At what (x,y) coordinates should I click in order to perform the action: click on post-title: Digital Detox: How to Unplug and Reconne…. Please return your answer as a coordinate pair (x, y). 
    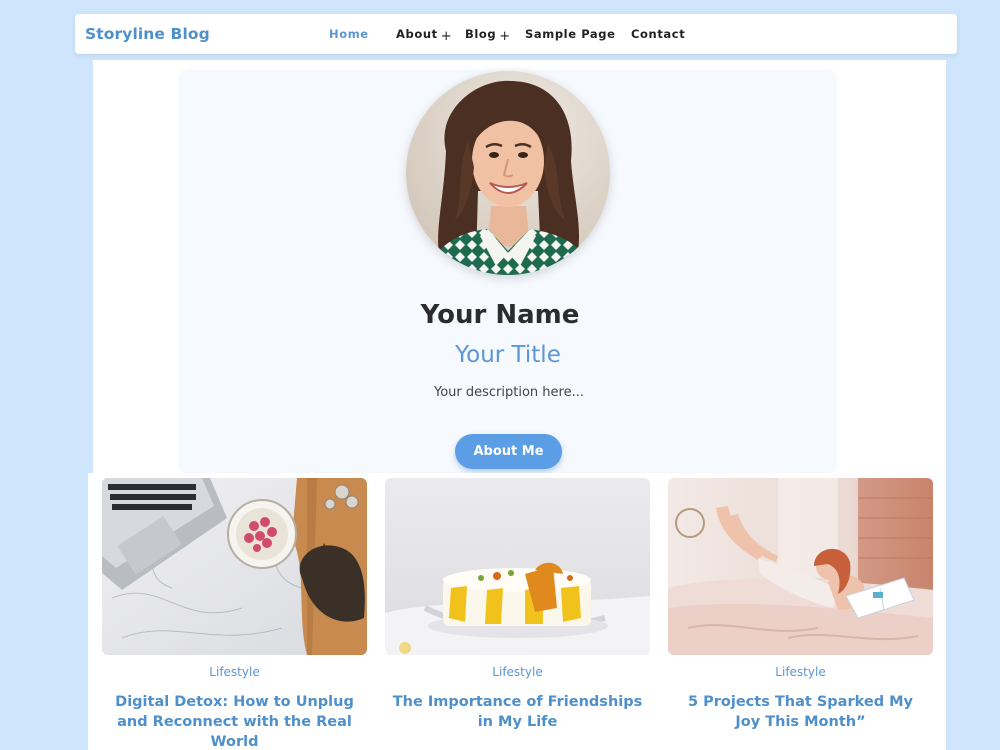
    Looking at the image, I should click on (234, 721).